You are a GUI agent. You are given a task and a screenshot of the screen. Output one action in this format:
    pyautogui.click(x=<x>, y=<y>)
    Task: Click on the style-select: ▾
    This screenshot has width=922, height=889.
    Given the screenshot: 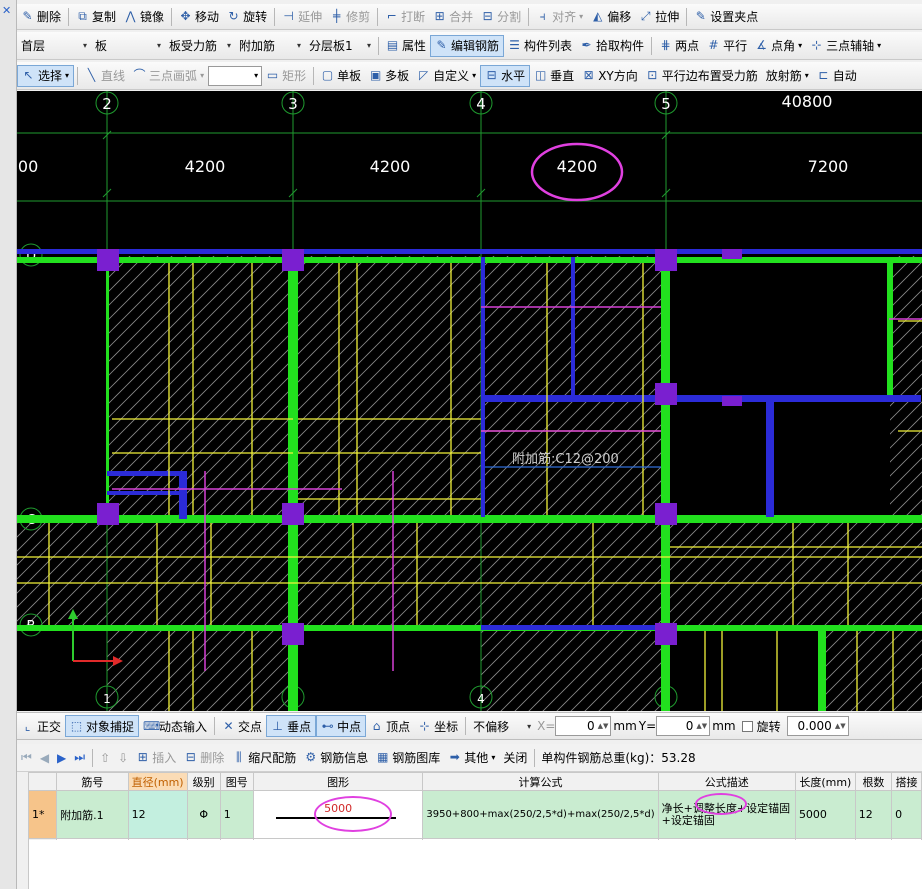 What is the action you would take?
    pyautogui.click(x=235, y=75)
    